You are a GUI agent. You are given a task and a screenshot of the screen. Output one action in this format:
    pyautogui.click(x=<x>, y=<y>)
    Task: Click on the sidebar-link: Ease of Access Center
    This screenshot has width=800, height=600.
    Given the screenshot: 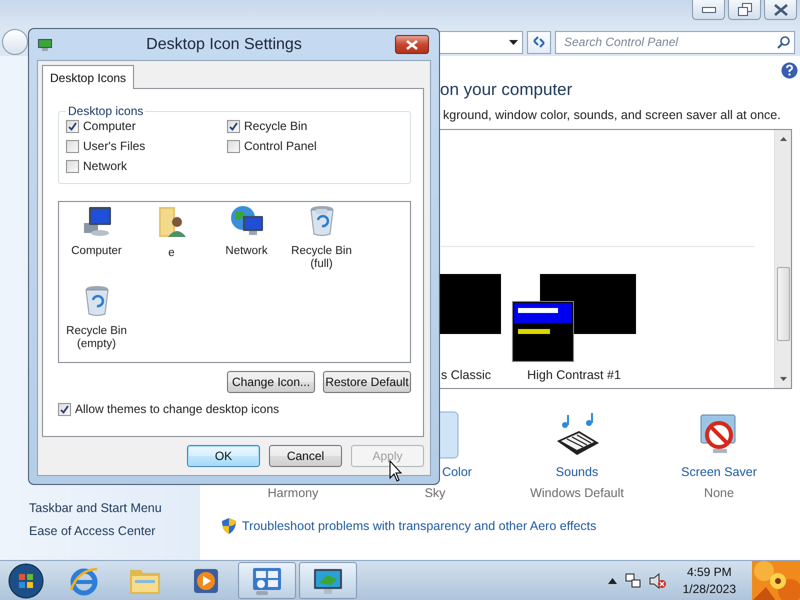 What is the action you would take?
    pyautogui.click(x=114, y=531)
    